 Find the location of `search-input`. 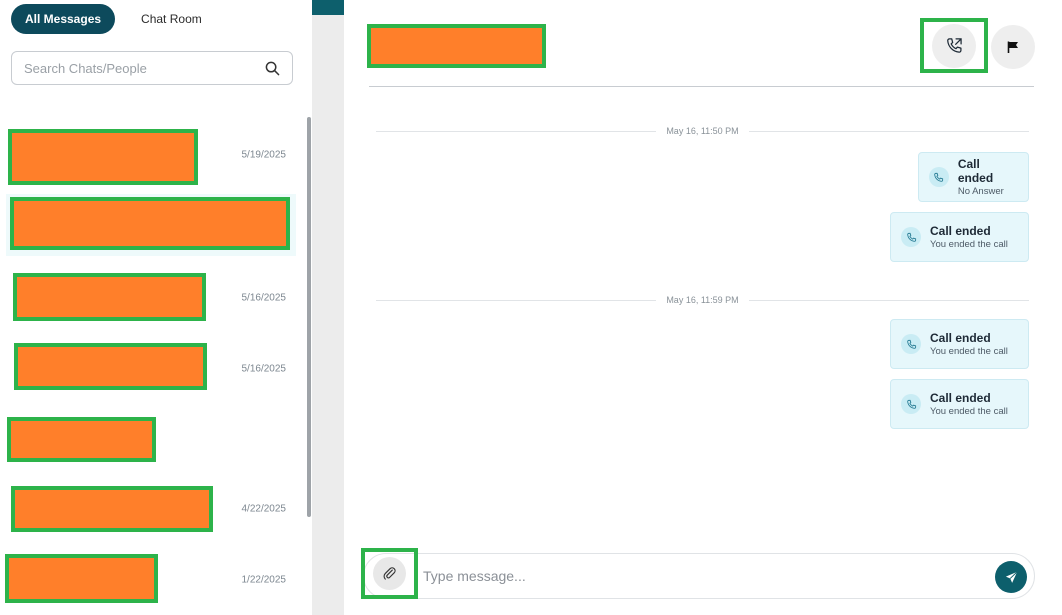

search-input is located at coordinates (144, 68).